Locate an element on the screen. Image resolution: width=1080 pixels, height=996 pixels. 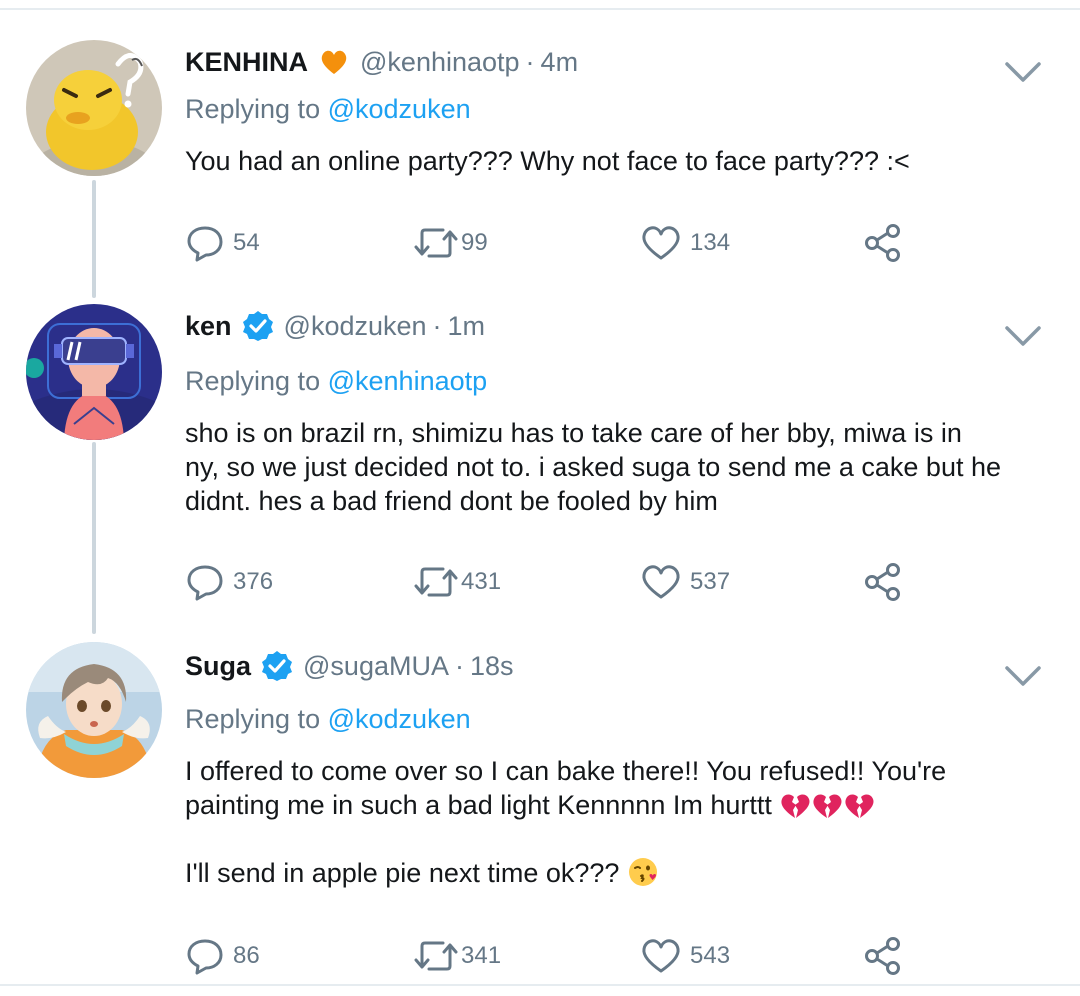
replying-to: Replying to @kenhinaotp is located at coordinates (336, 381).